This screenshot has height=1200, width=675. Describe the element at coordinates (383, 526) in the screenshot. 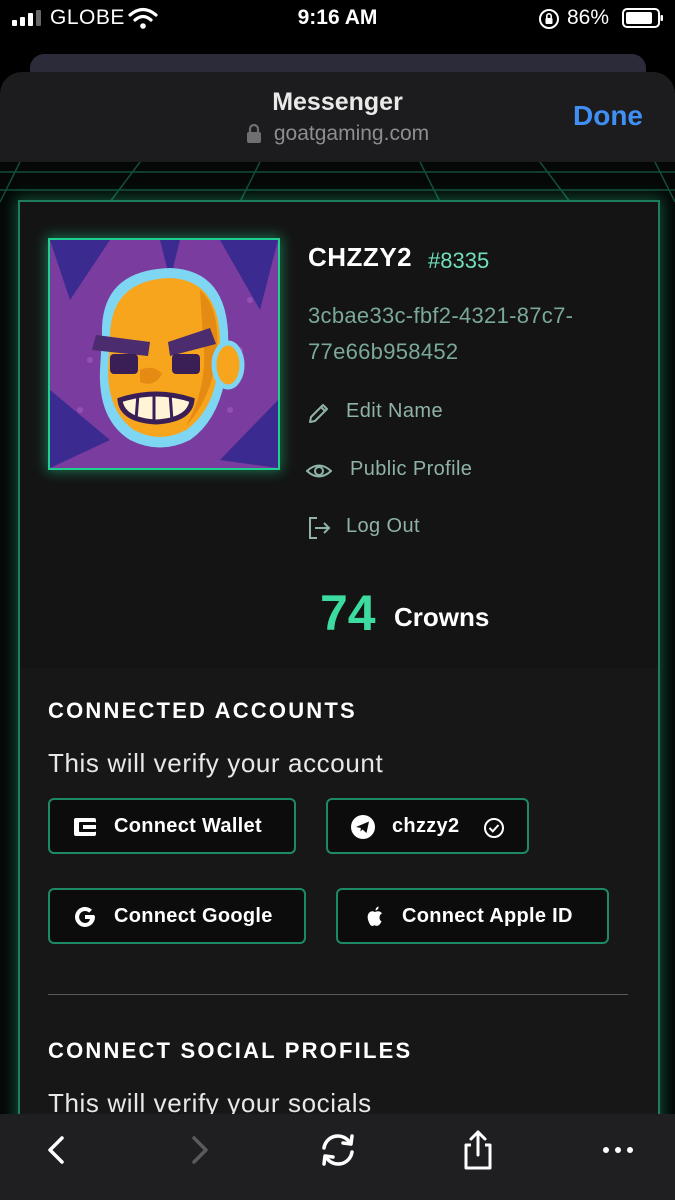

I see `log-out-label: Log Out` at that location.